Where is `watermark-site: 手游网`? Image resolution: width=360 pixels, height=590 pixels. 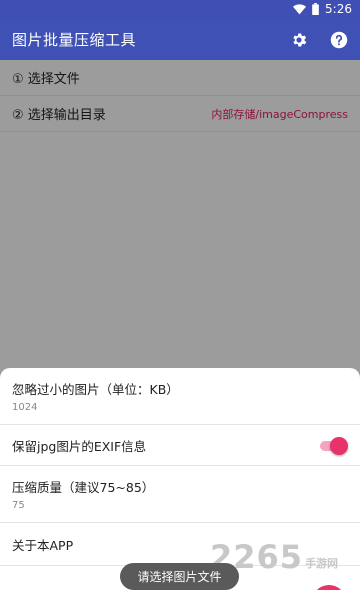
watermark-site: 手游网 is located at coordinates (322, 563).